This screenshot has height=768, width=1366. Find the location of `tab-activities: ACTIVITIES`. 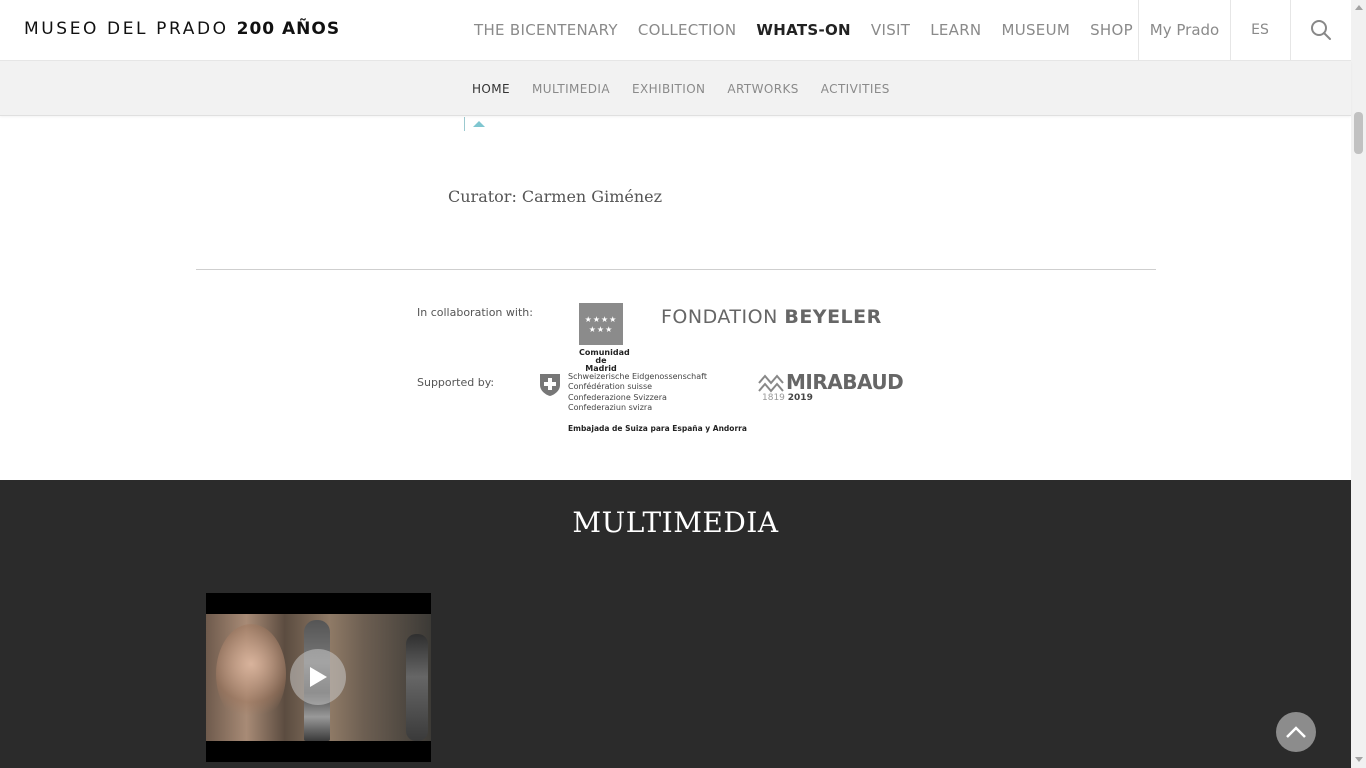

tab-activities: ACTIVITIES is located at coordinates (855, 88).